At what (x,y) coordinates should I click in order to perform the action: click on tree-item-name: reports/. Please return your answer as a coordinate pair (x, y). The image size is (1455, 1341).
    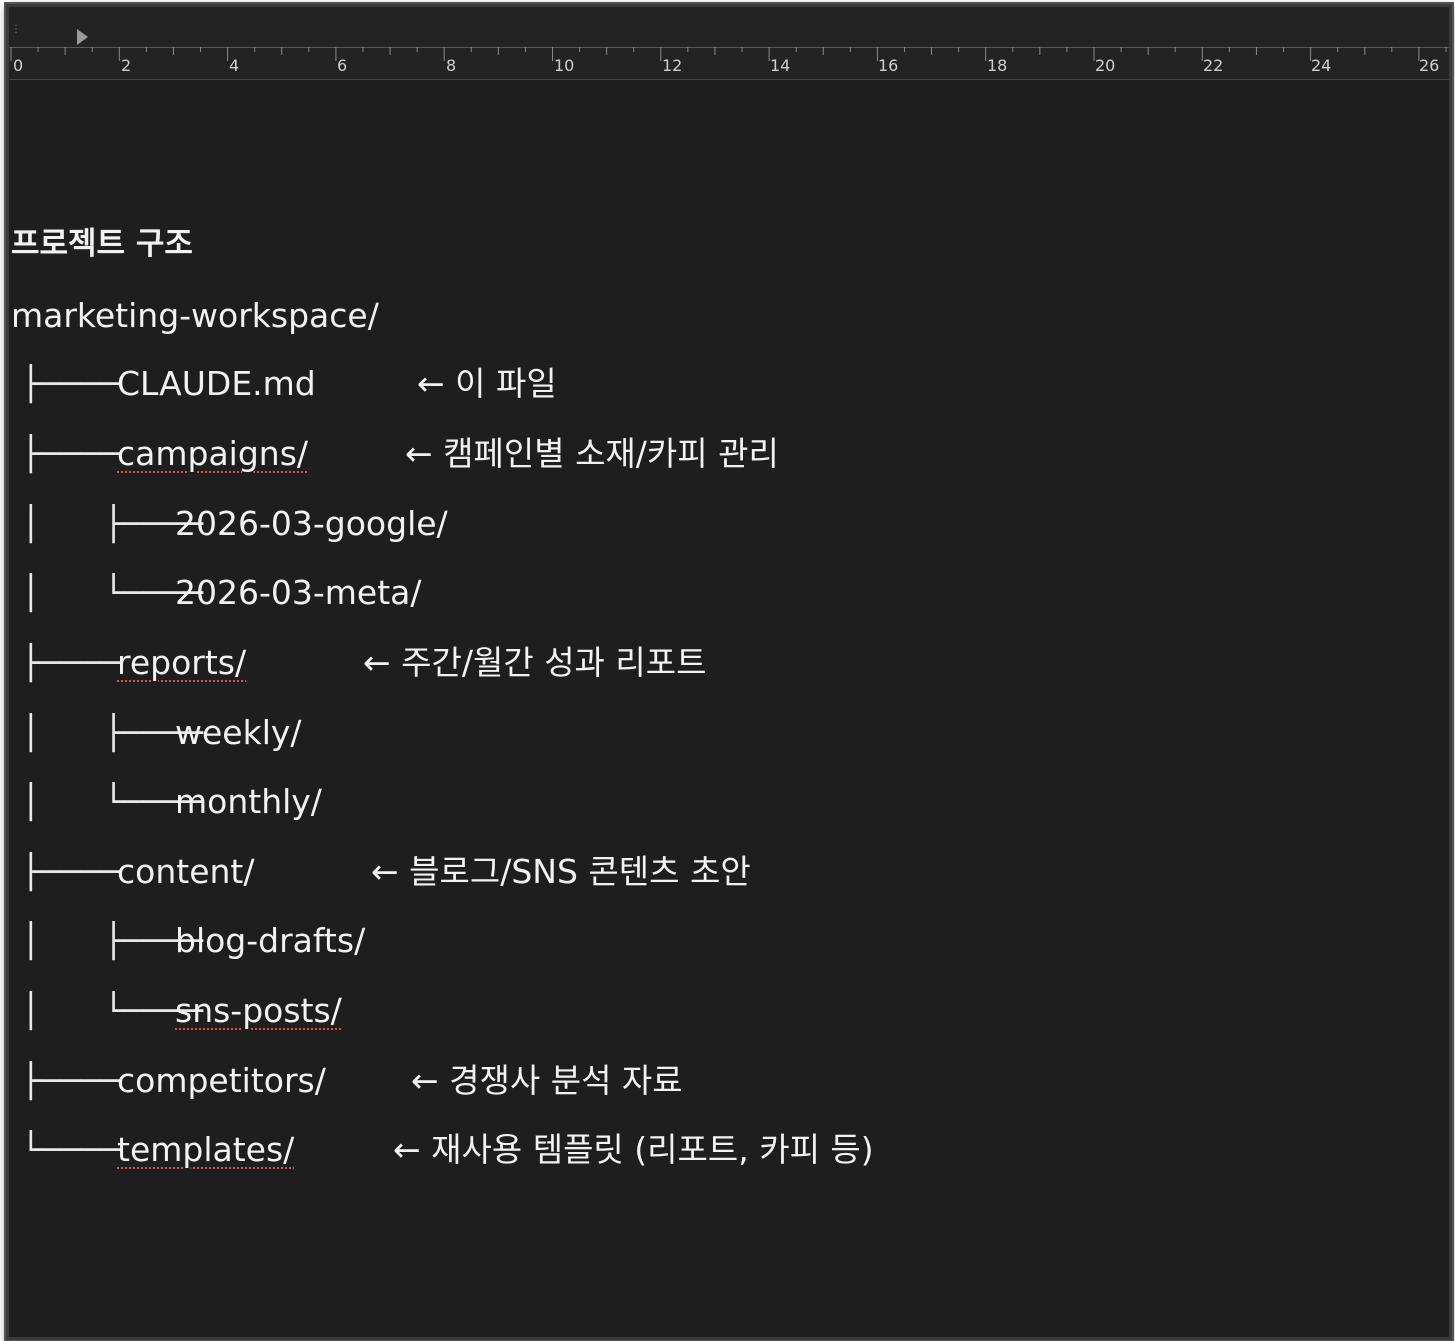
    Looking at the image, I should click on (182, 662).